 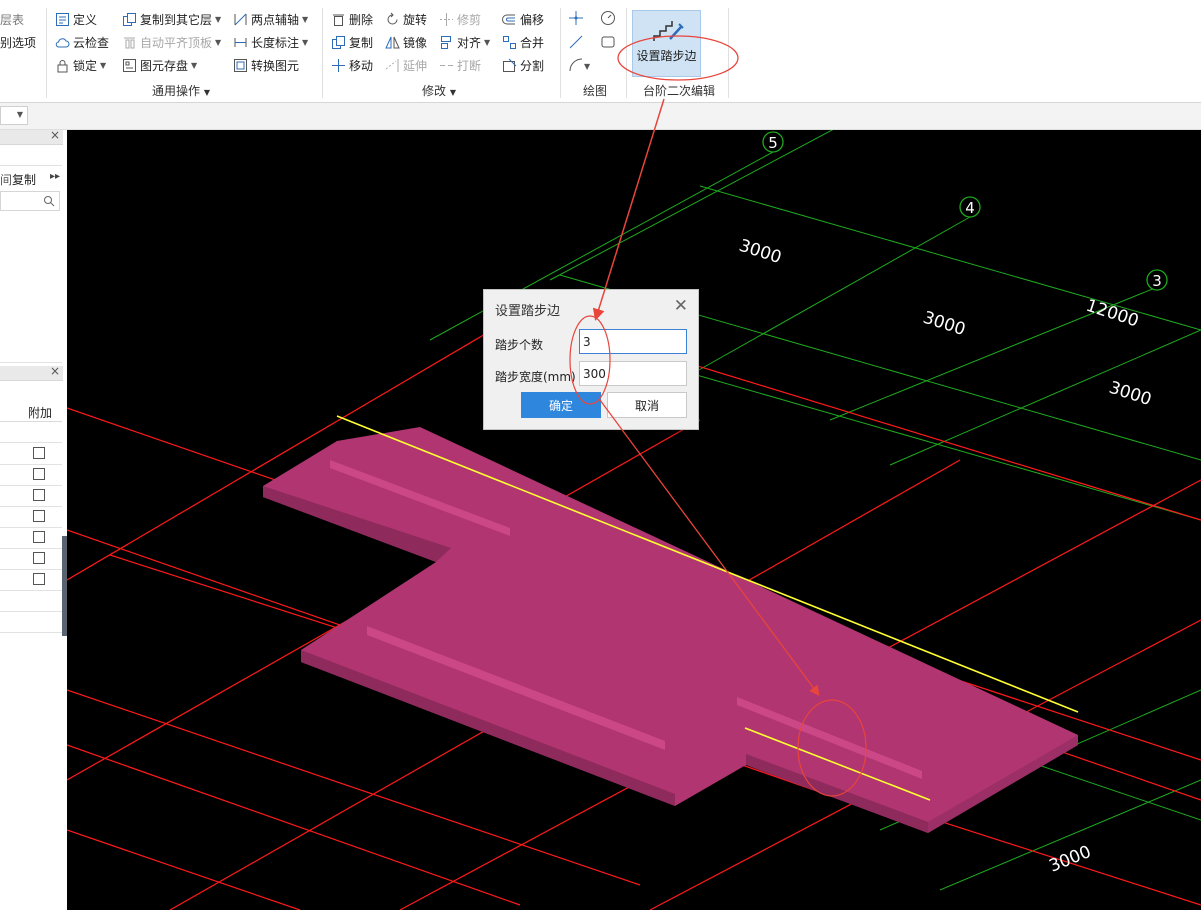 I want to click on axis-label-5: 5, so click(x=773, y=143).